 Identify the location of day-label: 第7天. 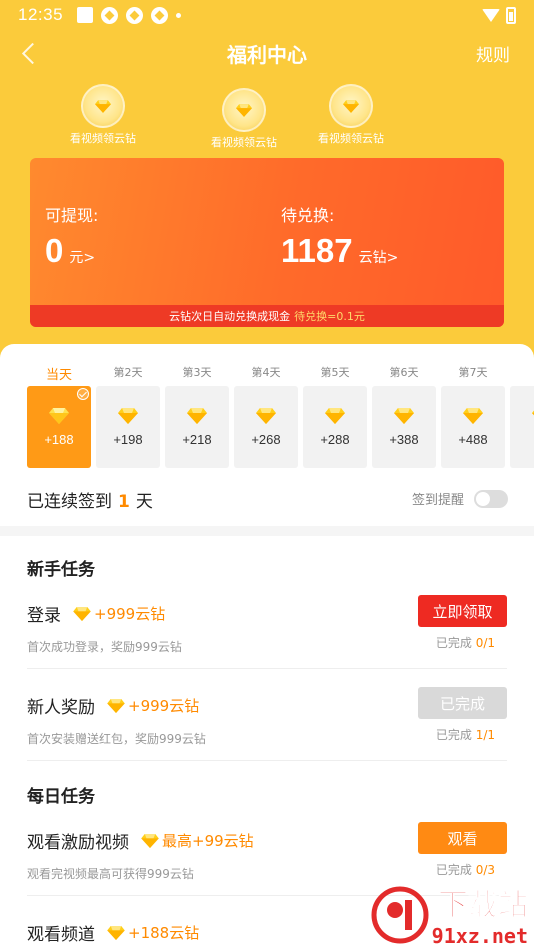
(473, 372).